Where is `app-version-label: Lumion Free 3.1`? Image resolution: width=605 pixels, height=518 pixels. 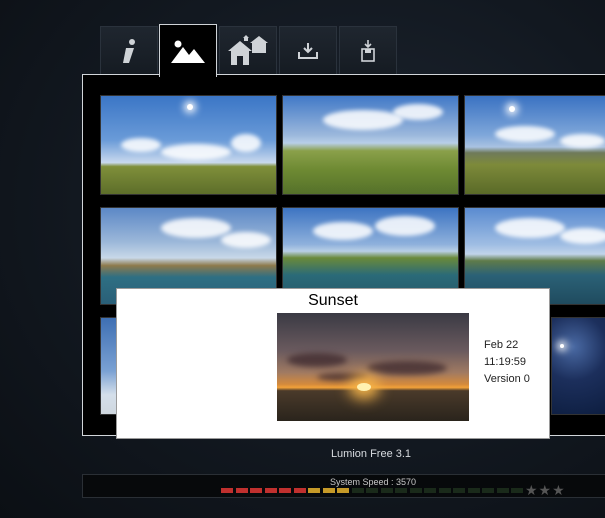
app-version-label: Lumion Free 3.1 is located at coordinates (371, 454).